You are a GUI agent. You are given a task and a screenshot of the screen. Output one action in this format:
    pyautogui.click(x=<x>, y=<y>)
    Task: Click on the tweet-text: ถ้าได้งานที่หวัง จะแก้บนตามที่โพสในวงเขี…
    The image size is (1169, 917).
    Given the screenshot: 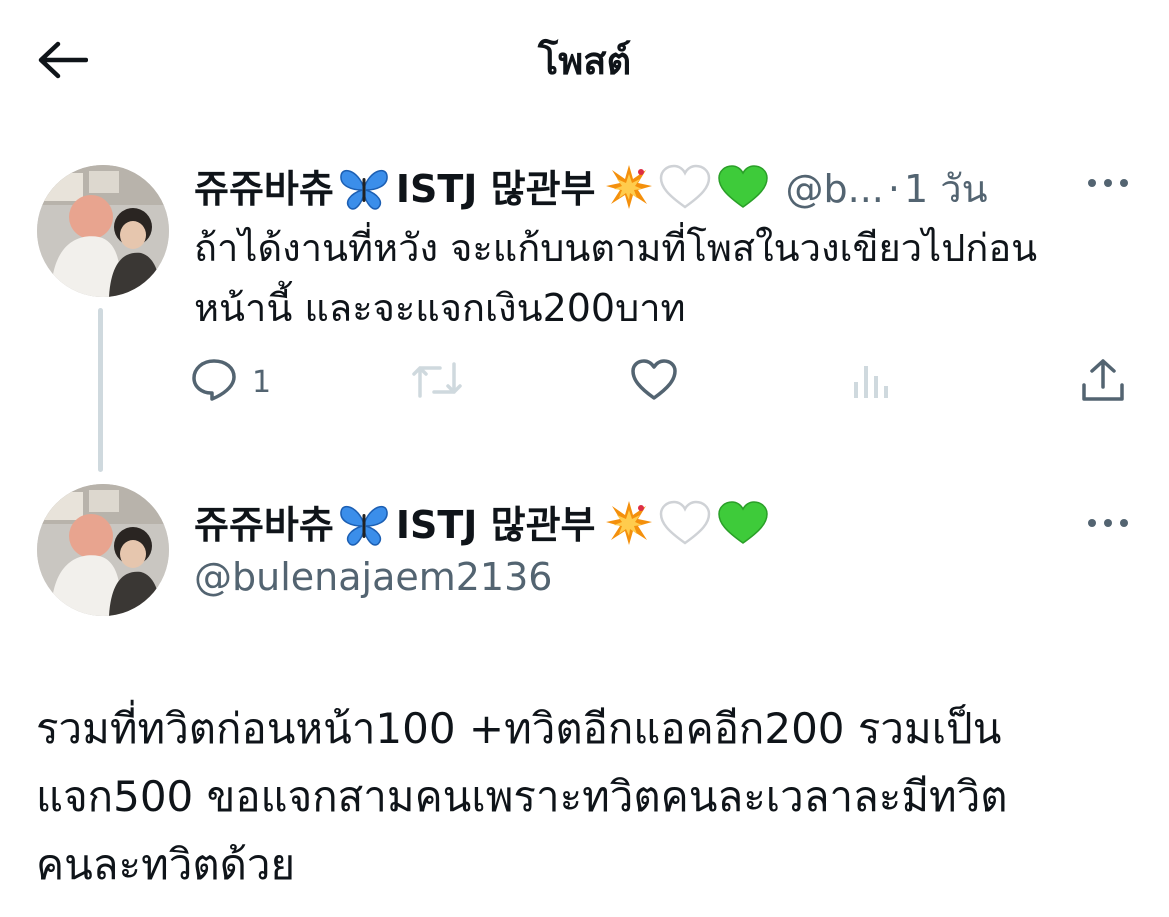 What is the action you would take?
    pyautogui.click(x=669, y=278)
    